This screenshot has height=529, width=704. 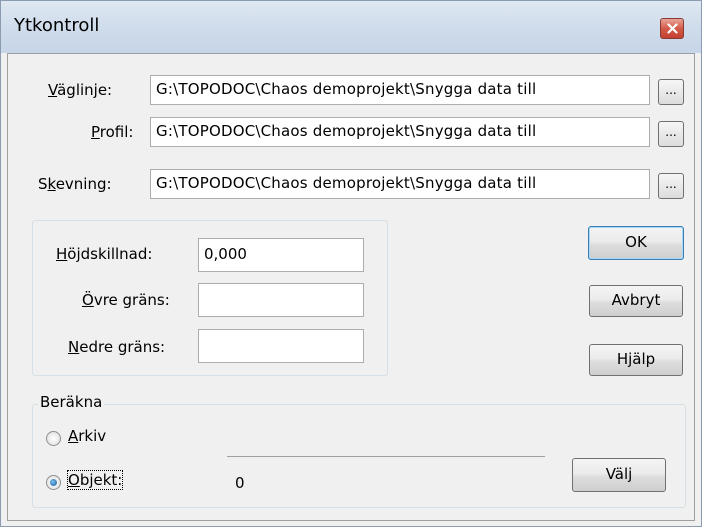 What do you see at coordinates (281, 346) in the screenshot?
I see `nedre-grans-field` at bounding box center [281, 346].